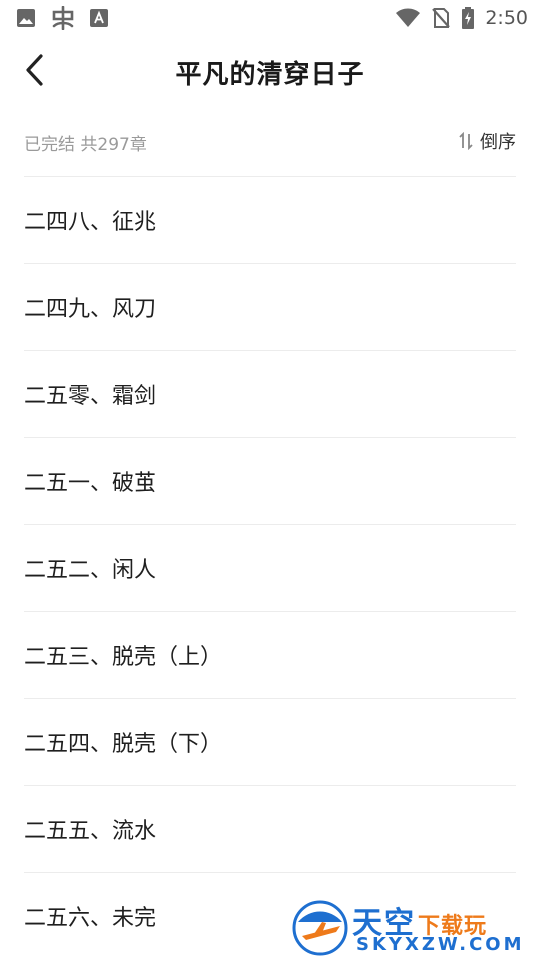 This screenshot has height=960, width=540. What do you see at coordinates (123, 744) in the screenshot?
I see `chapter-title: 二五四、脱壳（下）` at bounding box center [123, 744].